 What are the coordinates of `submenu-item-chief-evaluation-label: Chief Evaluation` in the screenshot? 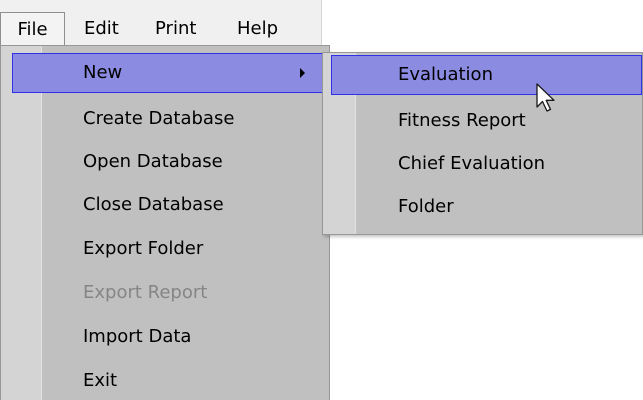 It's located at (472, 163).